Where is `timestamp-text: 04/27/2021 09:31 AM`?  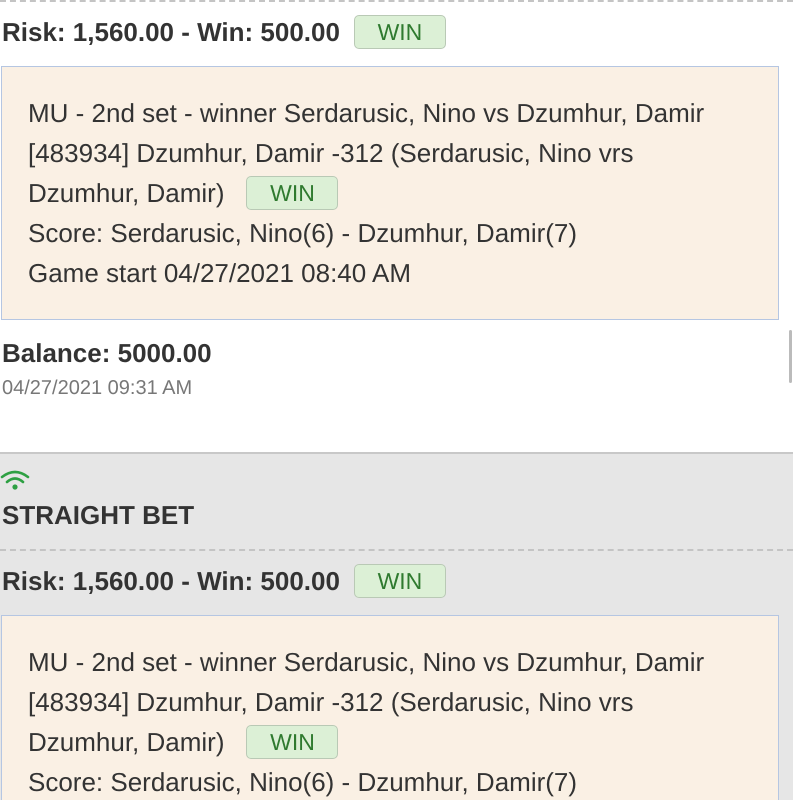 timestamp-text: 04/27/2021 09:31 AM is located at coordinates (96, 388).